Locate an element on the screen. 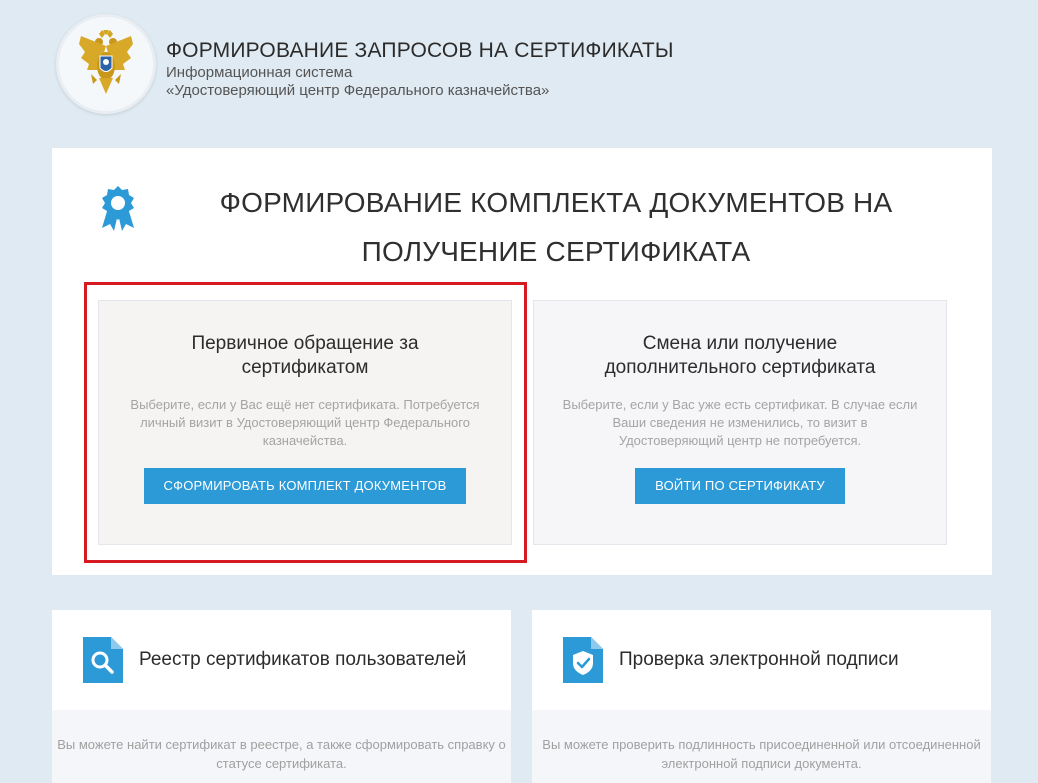 The image size is (1038, 783). card-title: Проверка электронной подписи is located at coordinates (759, 659).